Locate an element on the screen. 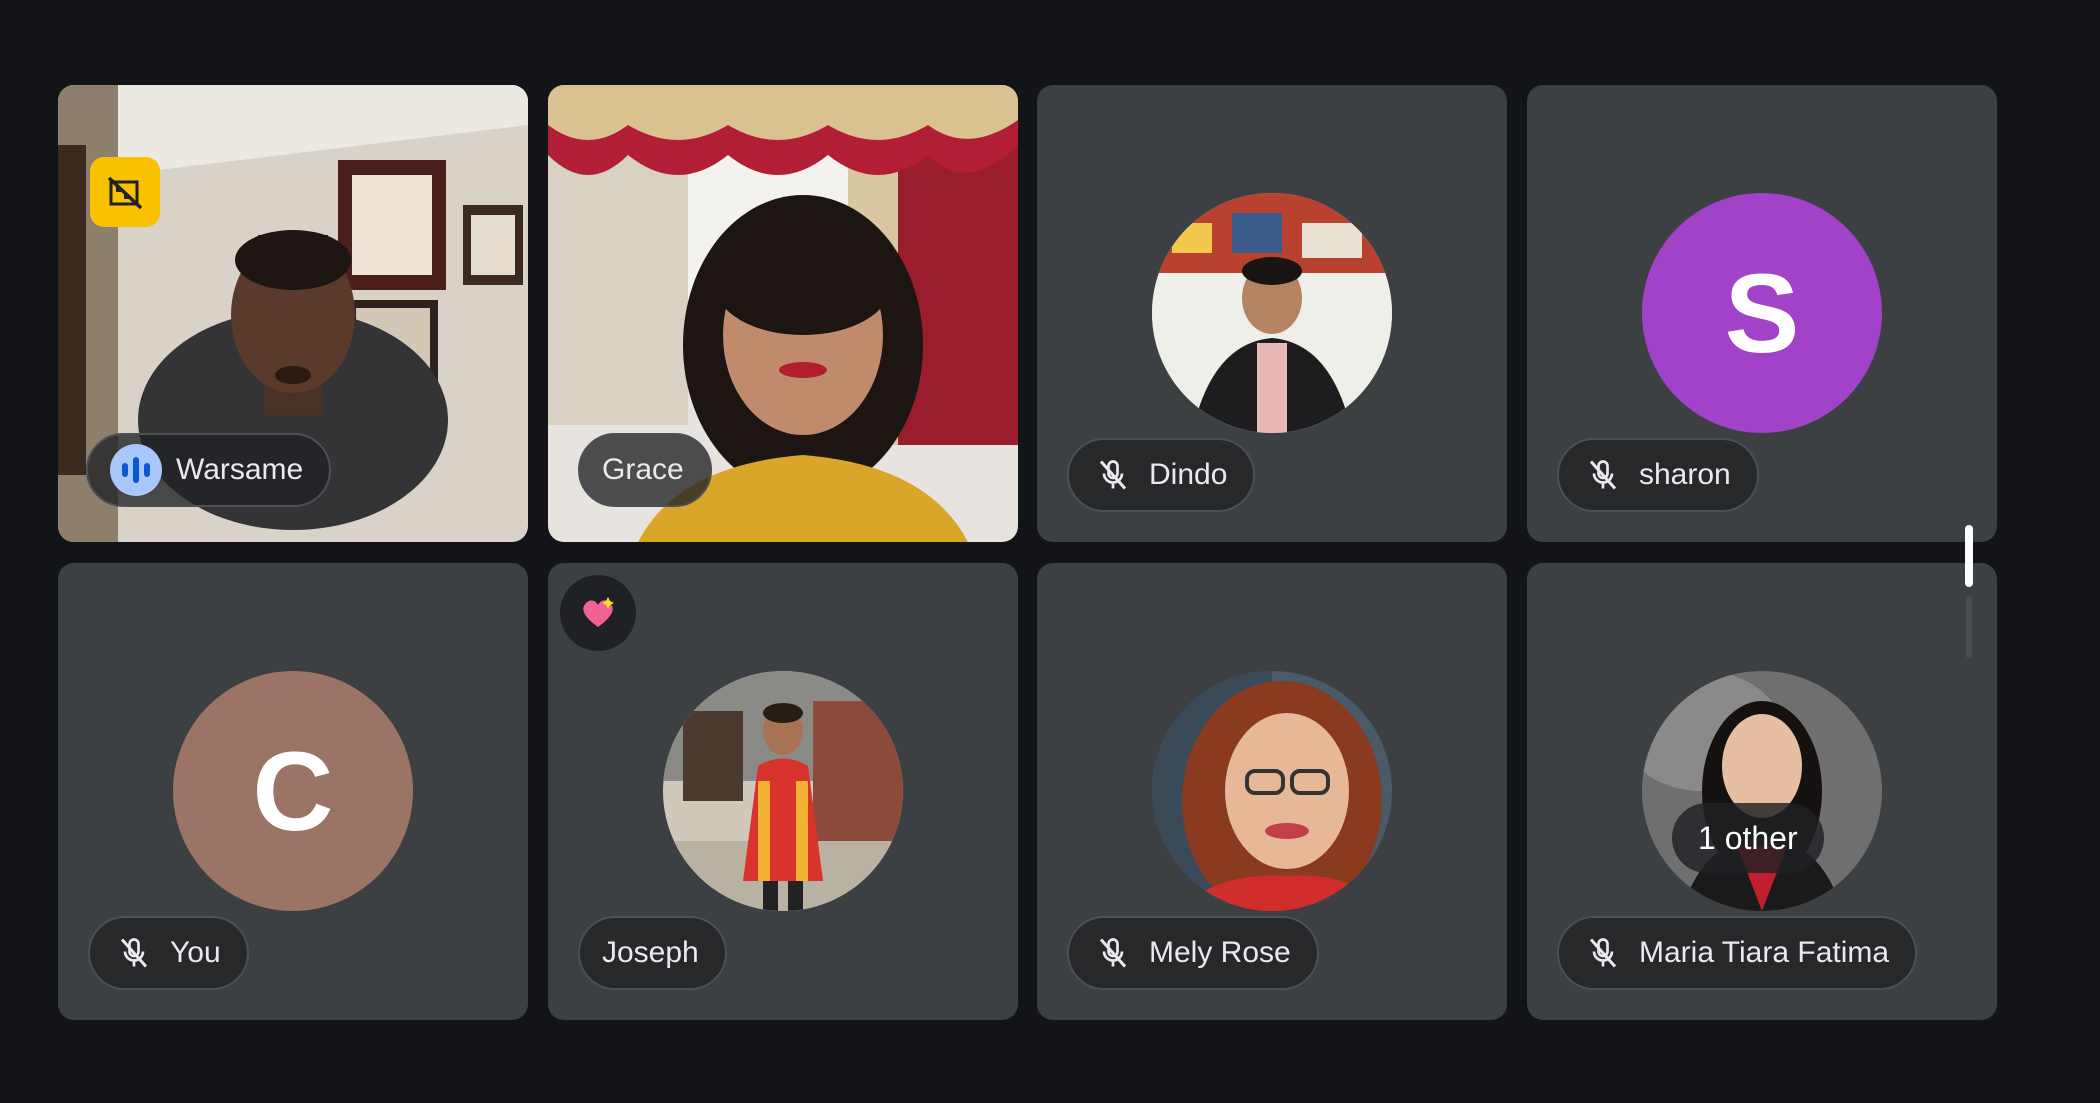 The width and height of the screenshot is (2100, 1103). avatar-dindo is located at coordinates (1272, 313).